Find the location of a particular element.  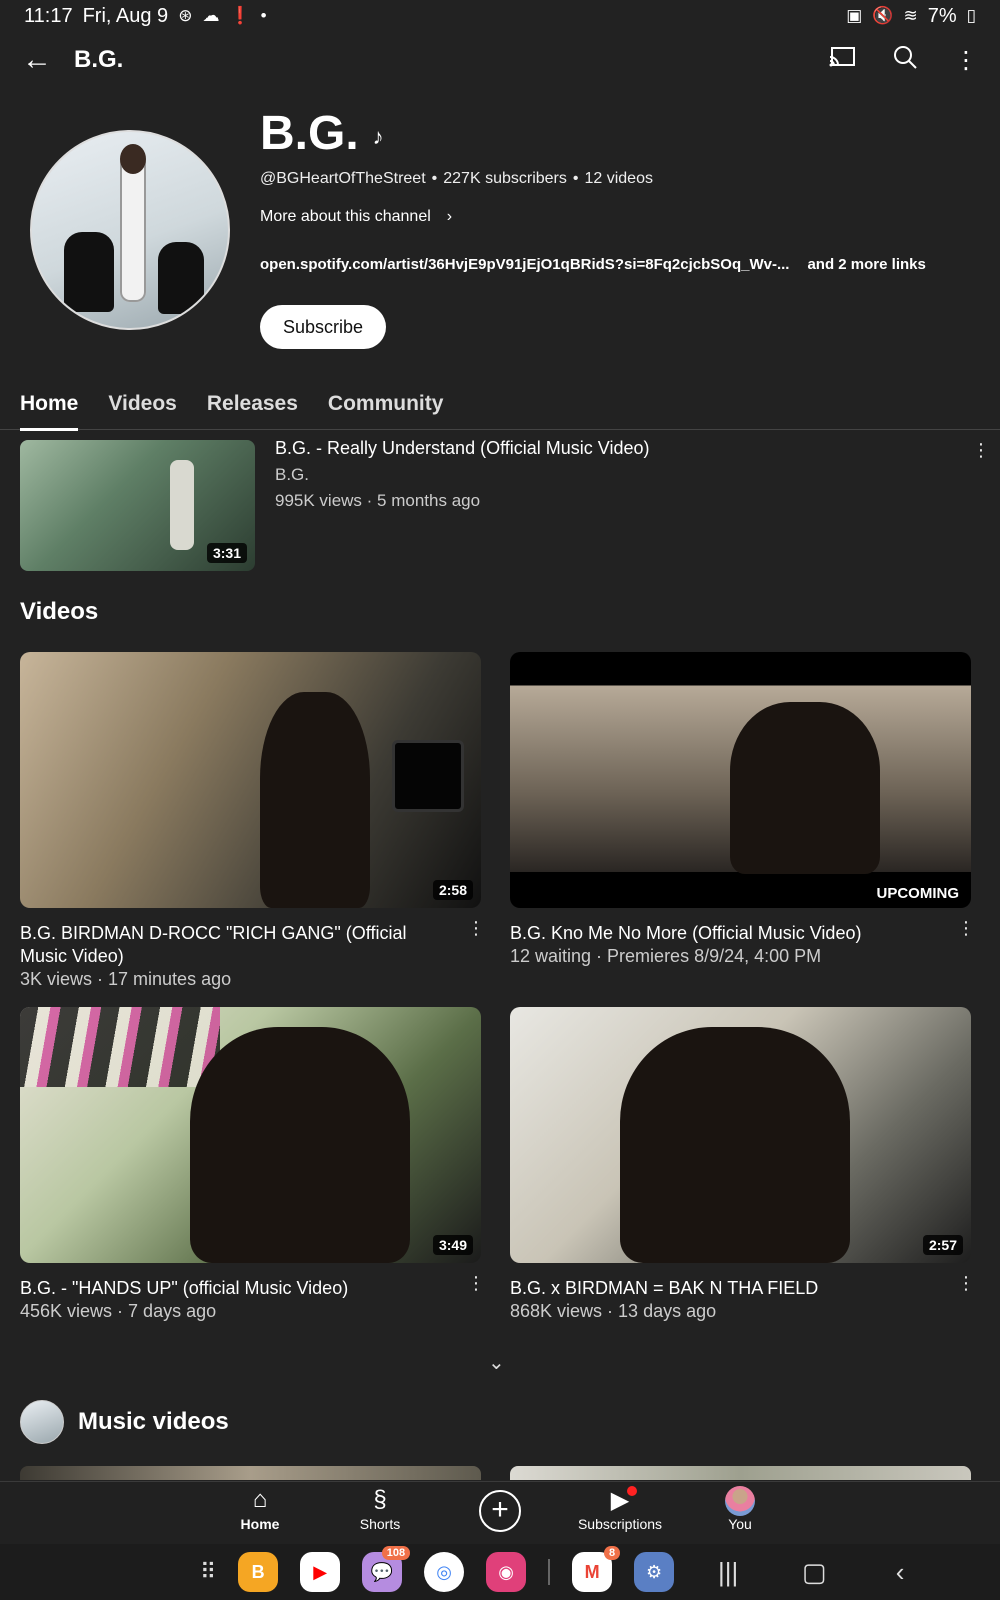

duration-badge: 3:31 is located at coordinates (226, 553).